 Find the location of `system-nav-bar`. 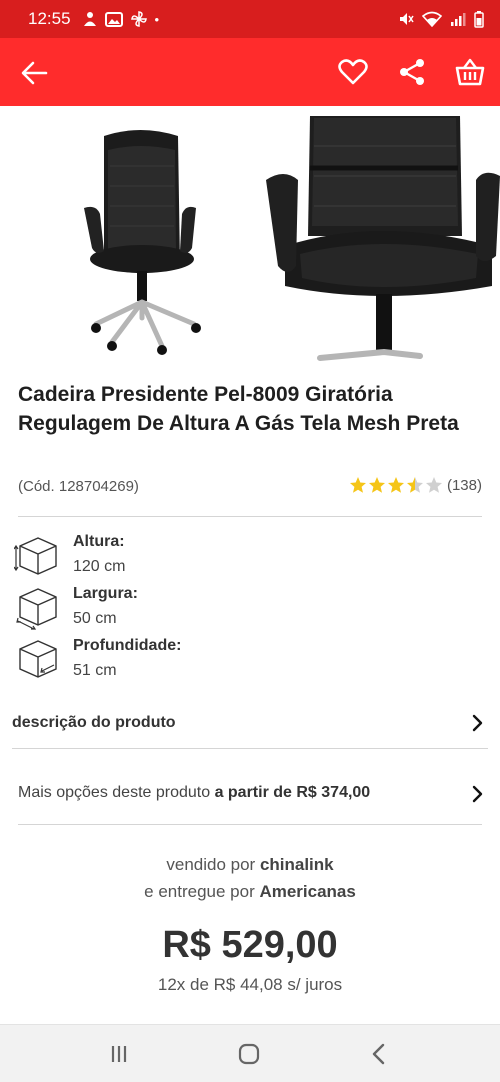

system-nav-bar is located at coordinates (250, 1053).